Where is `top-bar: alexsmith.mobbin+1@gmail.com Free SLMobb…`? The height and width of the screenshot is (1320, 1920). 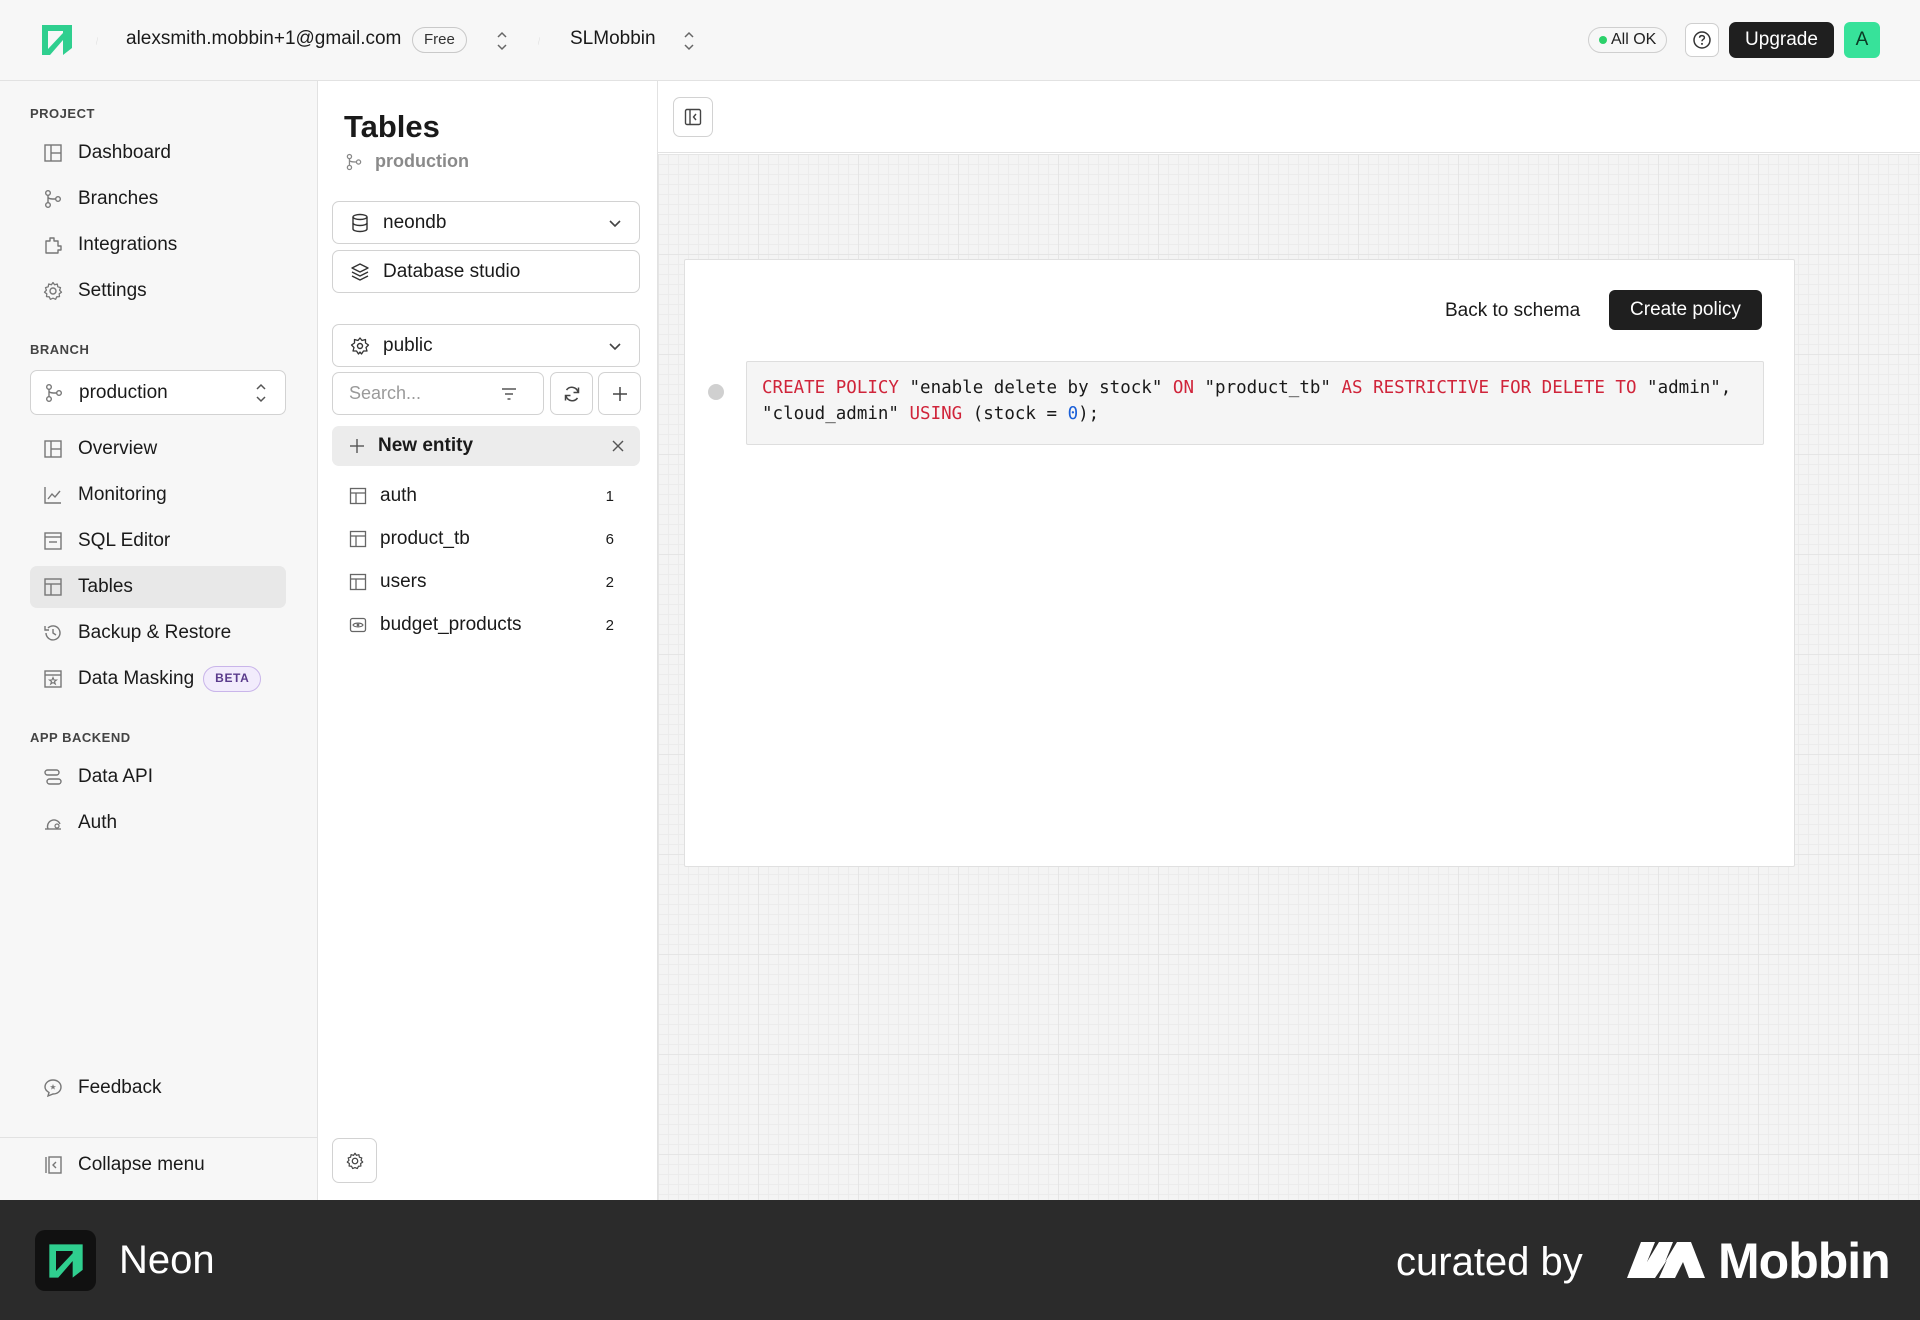 top-bar: alexsmith.mobbin+1@gmail.com Free SLMobb… is located at coordinates (960, 40).